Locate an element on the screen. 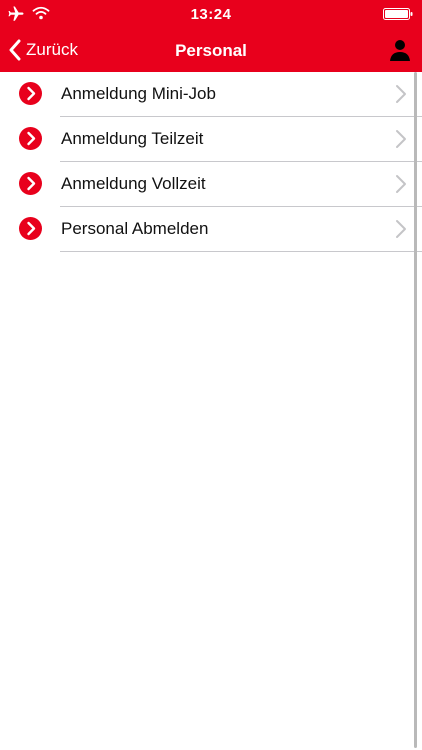 The width and height of the screenshot is (422, 750). page-title: Personal is located at coordinates (211, 50).